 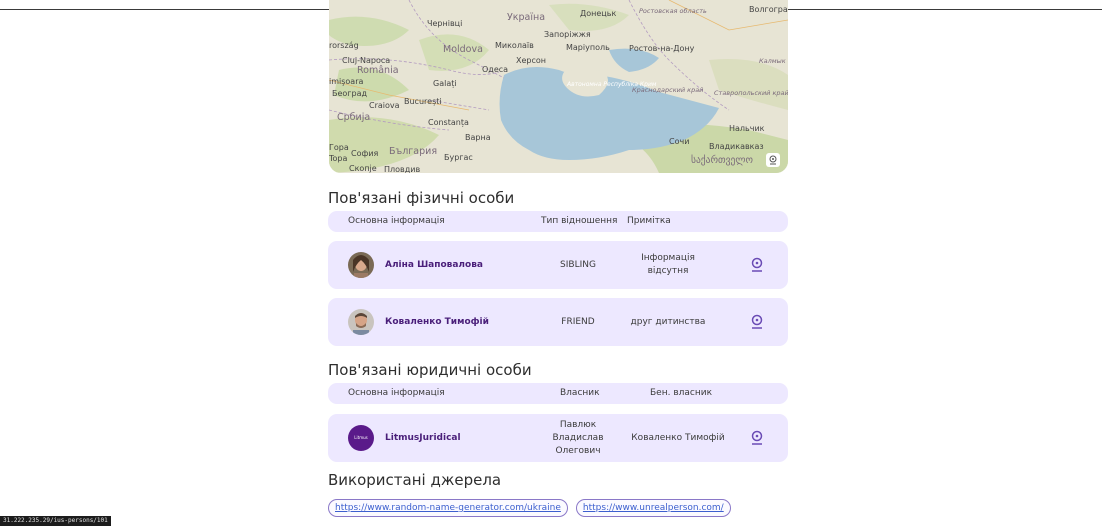 I want to click on svg-text: Ростов-на-Дону, so click(x=662, y=48).